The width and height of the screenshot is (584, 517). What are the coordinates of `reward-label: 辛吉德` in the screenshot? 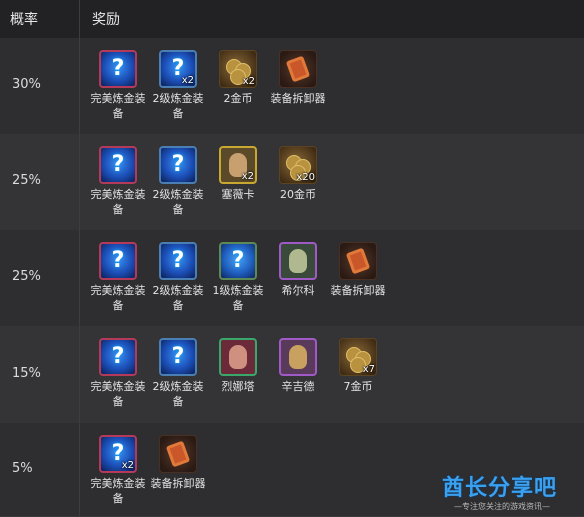 It's located at (298, 386).